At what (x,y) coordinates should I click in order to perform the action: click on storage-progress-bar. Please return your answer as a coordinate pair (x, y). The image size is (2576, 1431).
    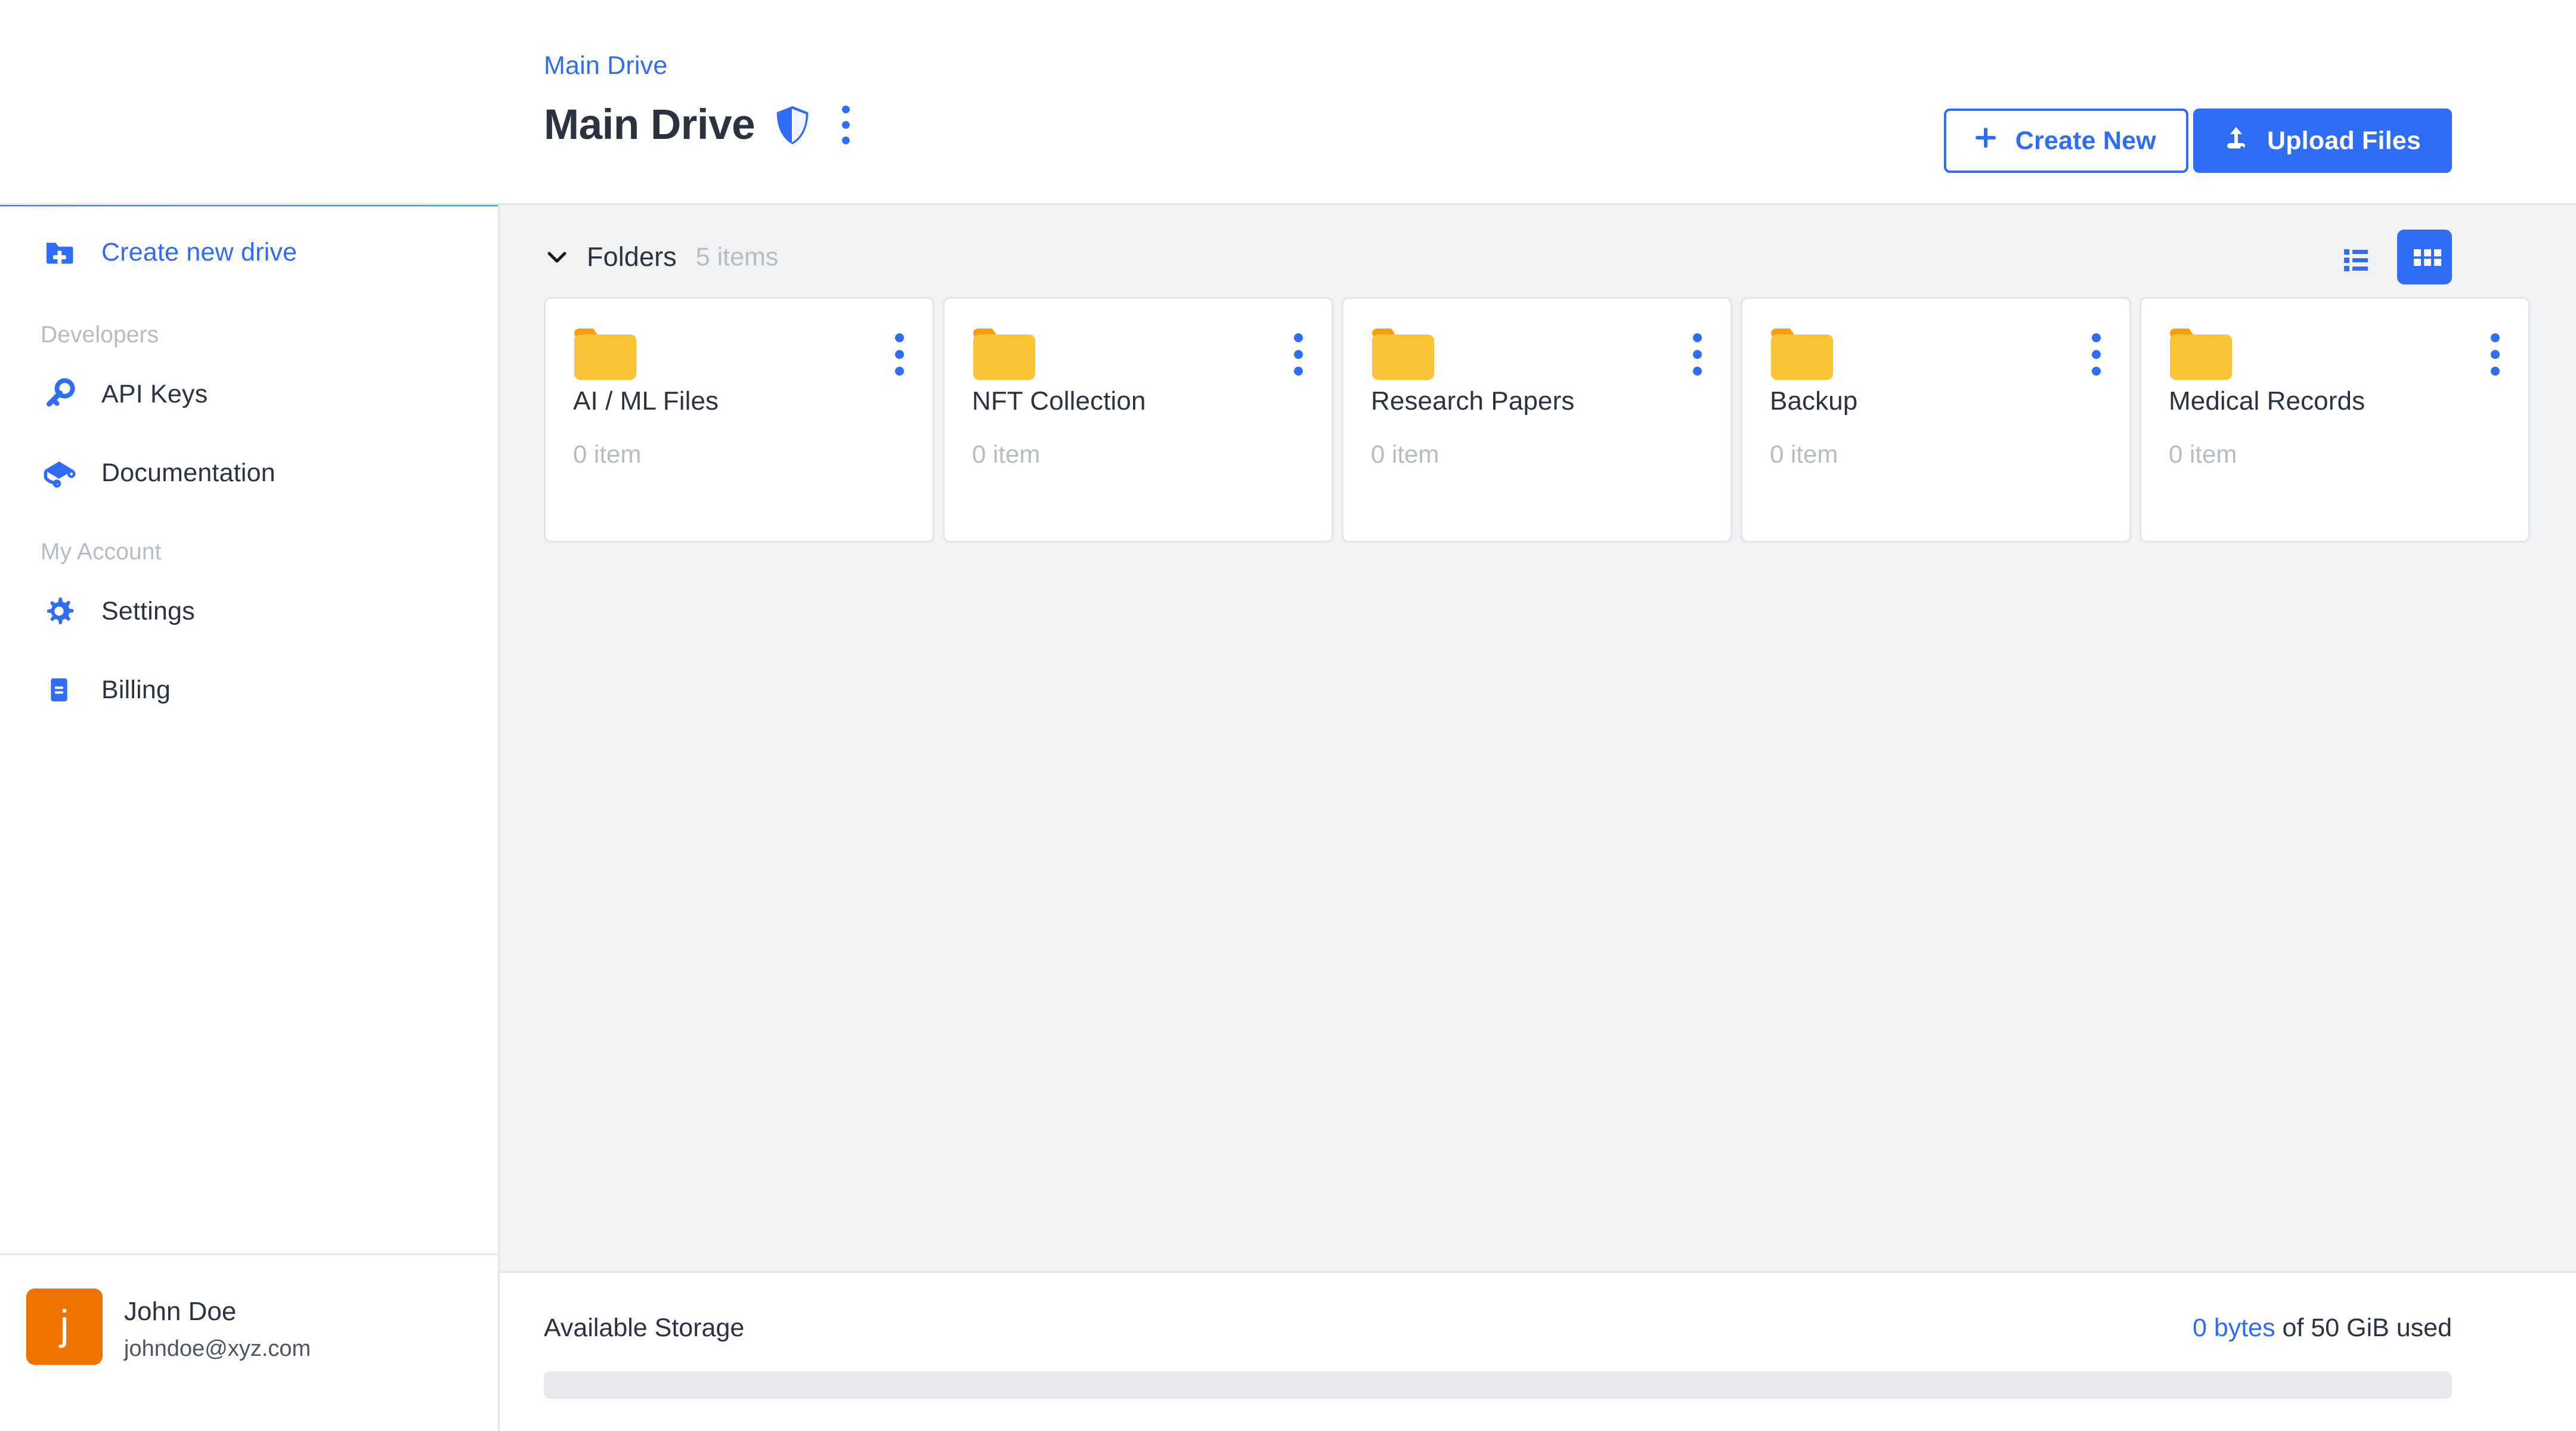
    Looking at the image, I should click on (1498, 1385).